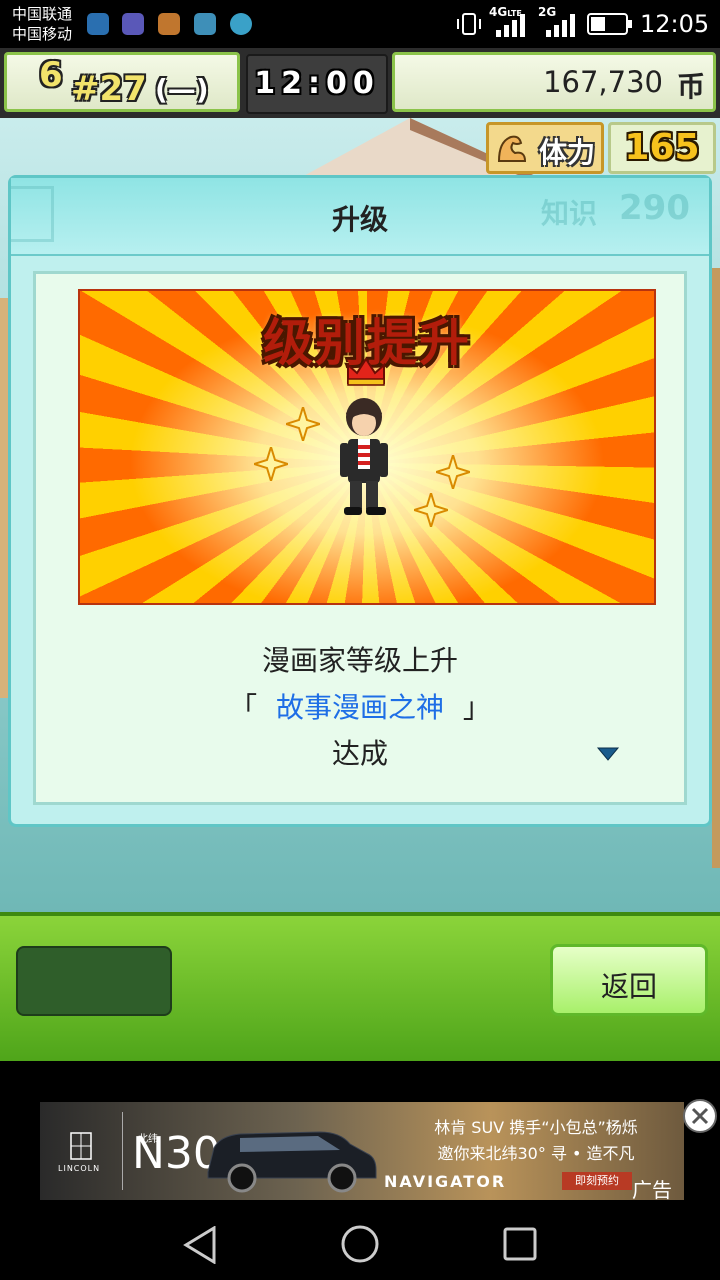 Image resolution: width=720 pixels, height=1280 pixels. I want to click on currency-icon: 币, so click(691, 86).